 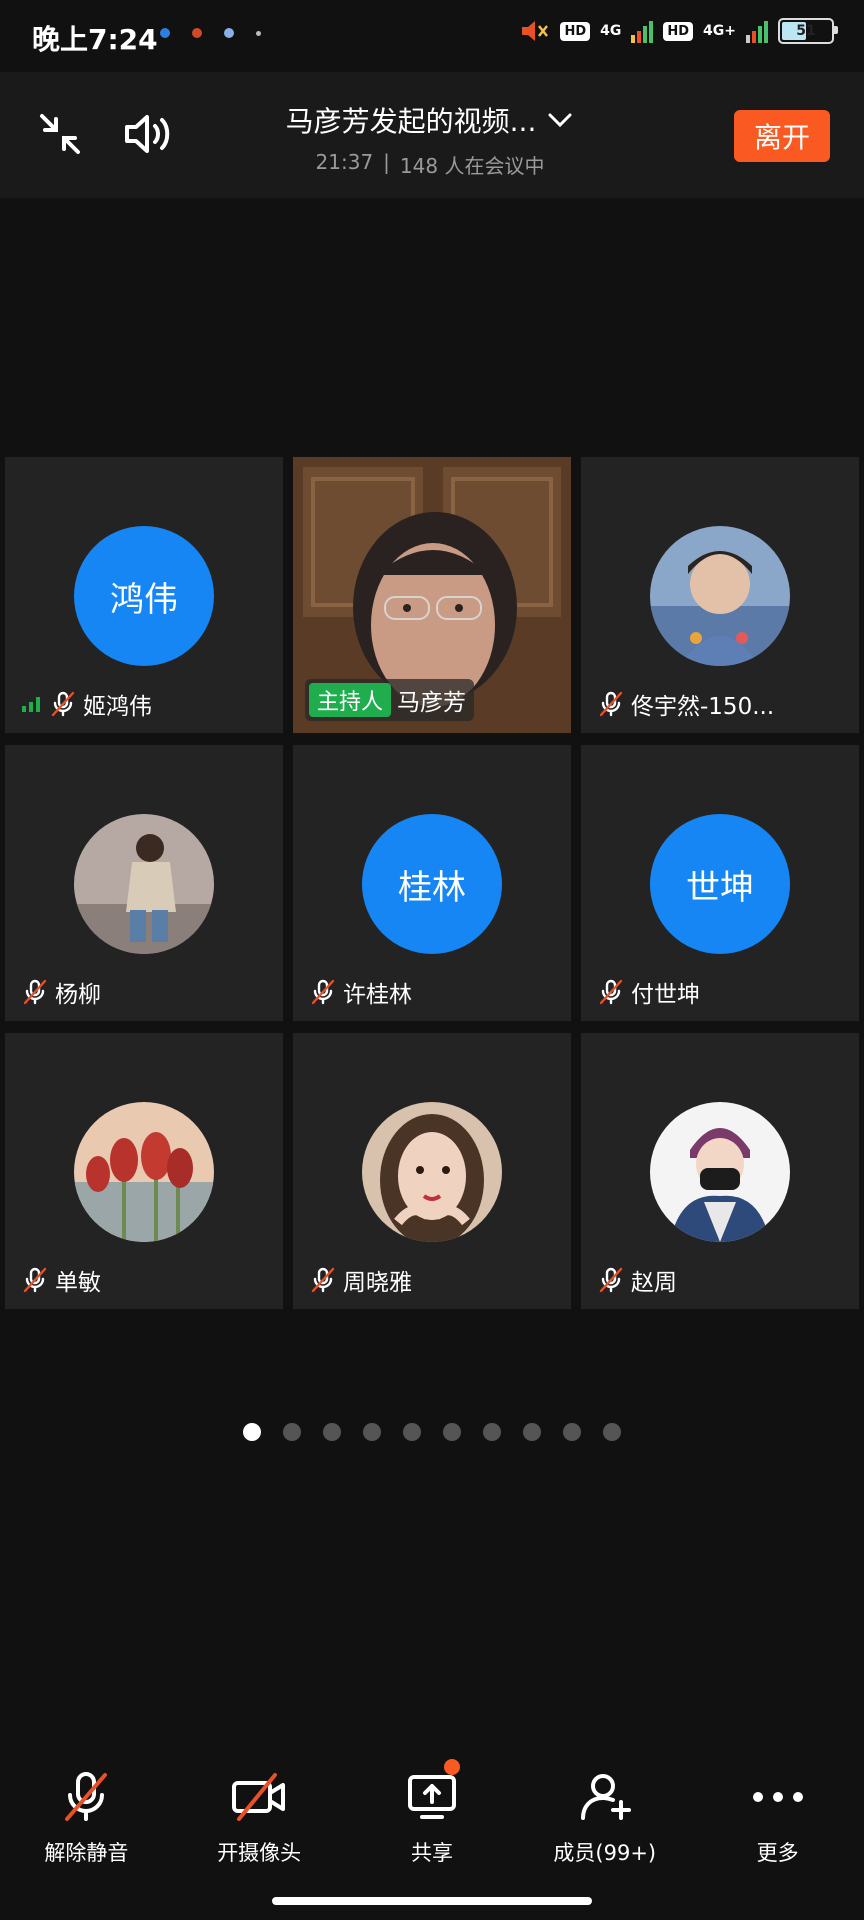 I want to click on participant-tile: 赵周, so click(x=720, y=1171).